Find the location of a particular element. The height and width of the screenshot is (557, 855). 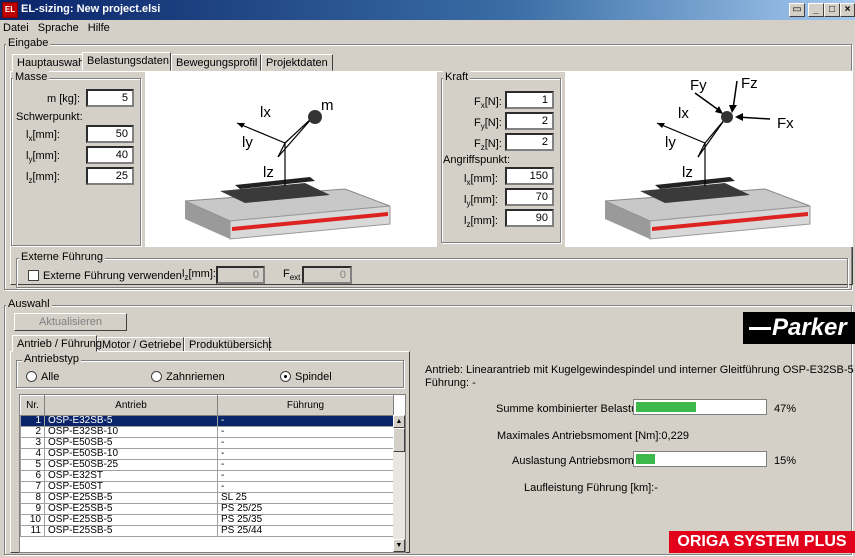

masse-lx-input: 50 is located at coordinates (110, 134).